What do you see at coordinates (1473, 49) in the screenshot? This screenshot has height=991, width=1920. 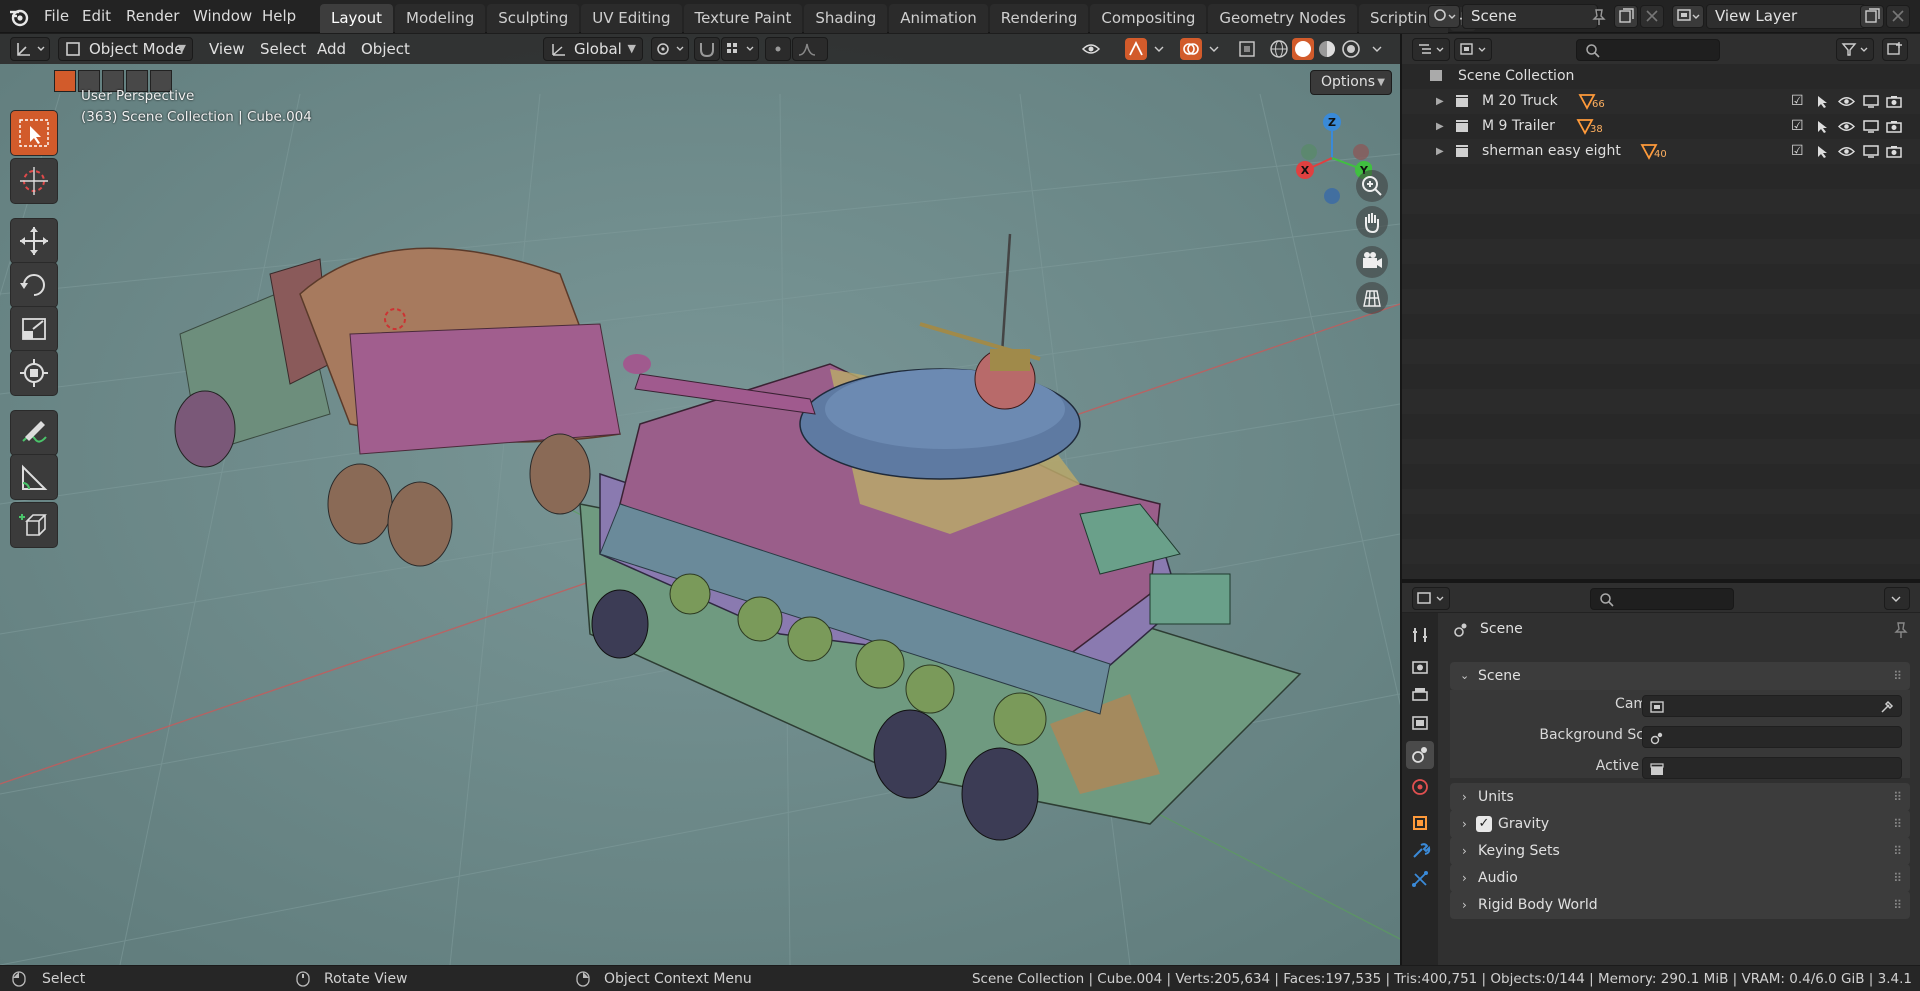 I see `display-mode-dropdown` at bounding box center [1473, 49].